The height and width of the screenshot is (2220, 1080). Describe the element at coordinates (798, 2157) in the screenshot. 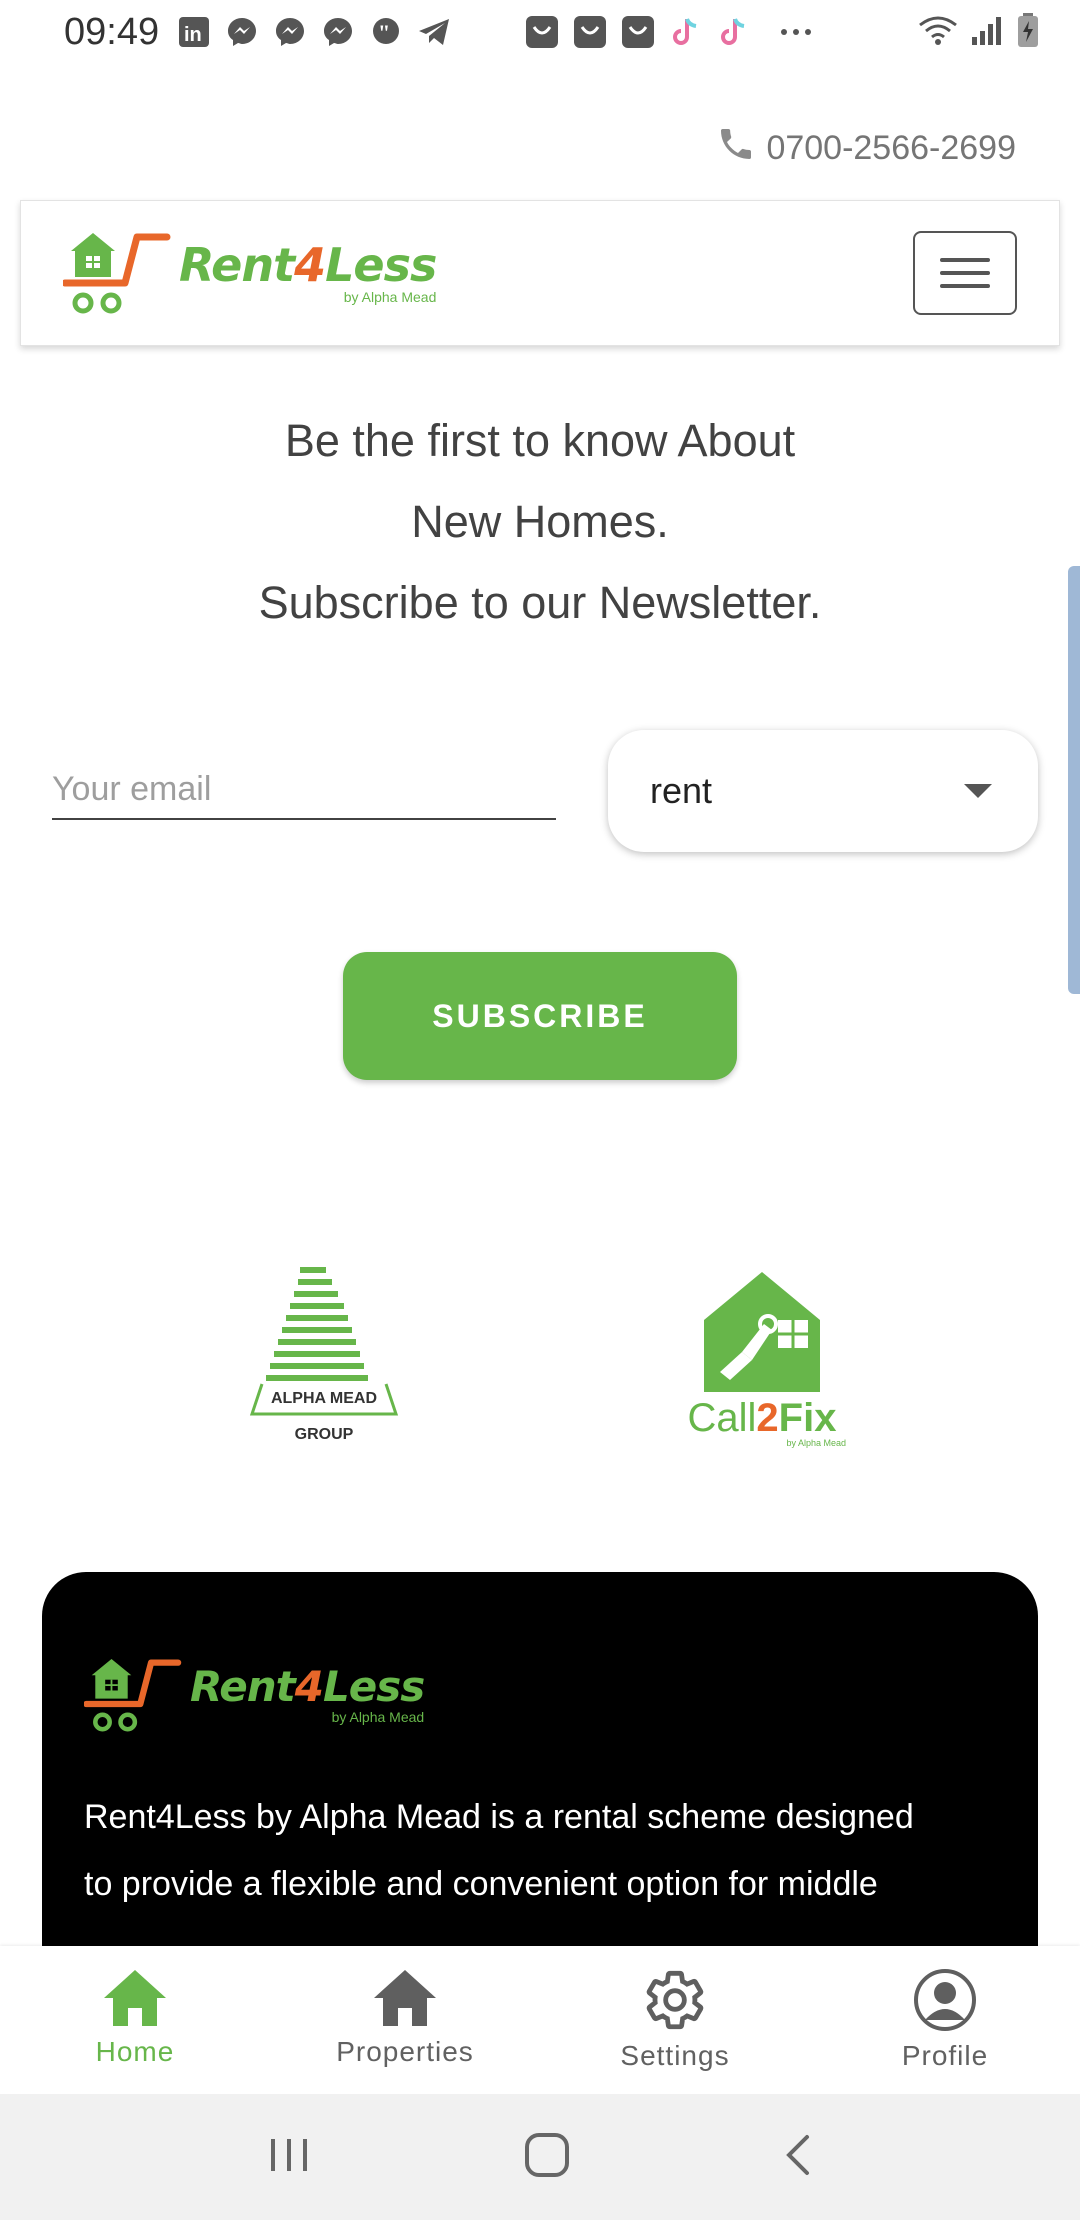

I see `back-icon` at that location.